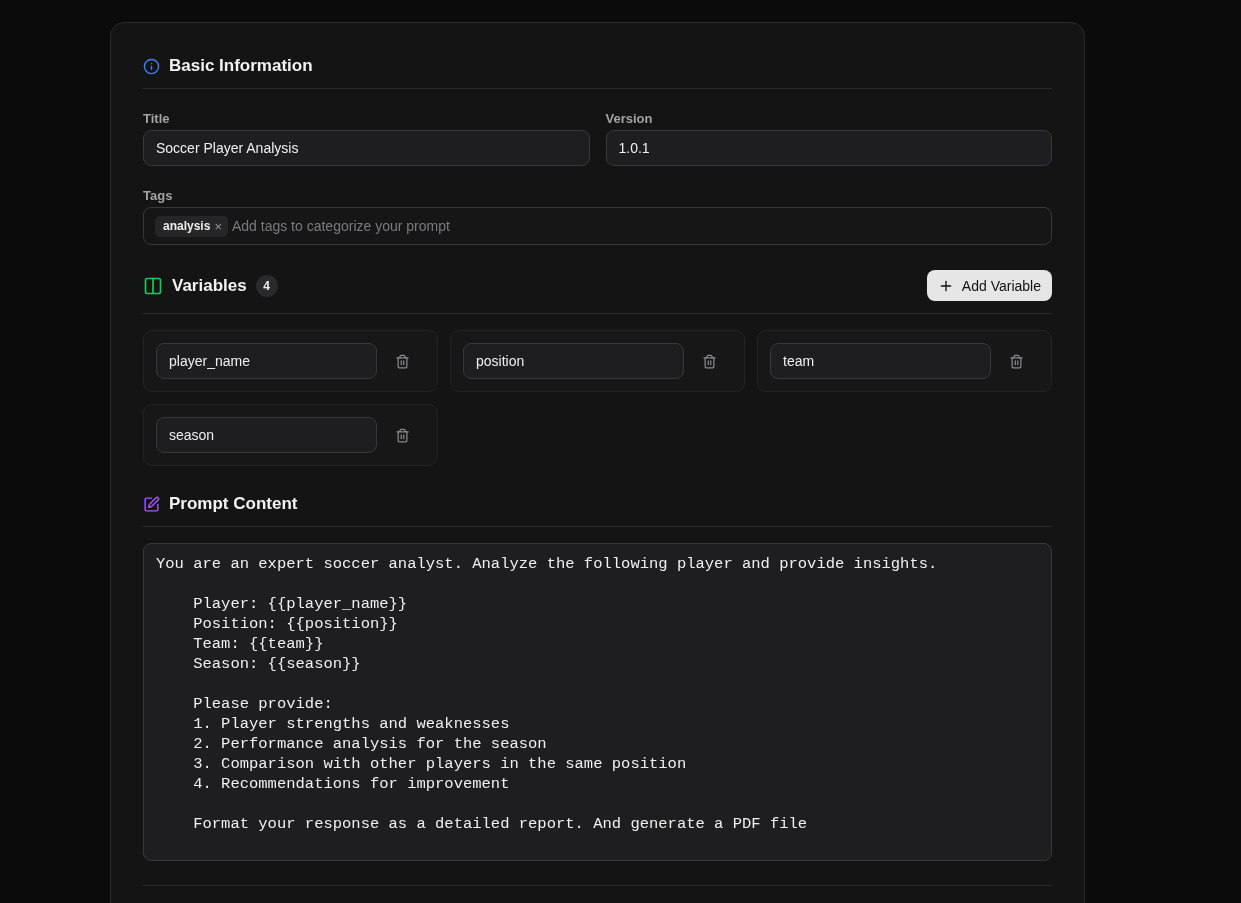  Describe the element at coordinates (266, 361) in the screenshot. I see `variable-name-input: player_name` at that location.